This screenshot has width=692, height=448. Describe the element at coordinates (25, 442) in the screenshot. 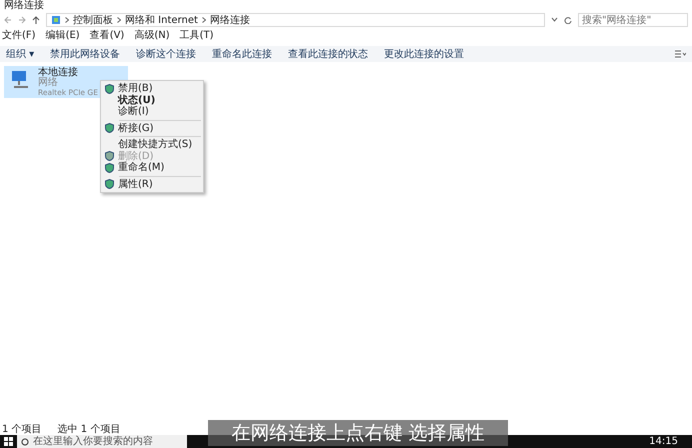

I see `search-icon` at that location.